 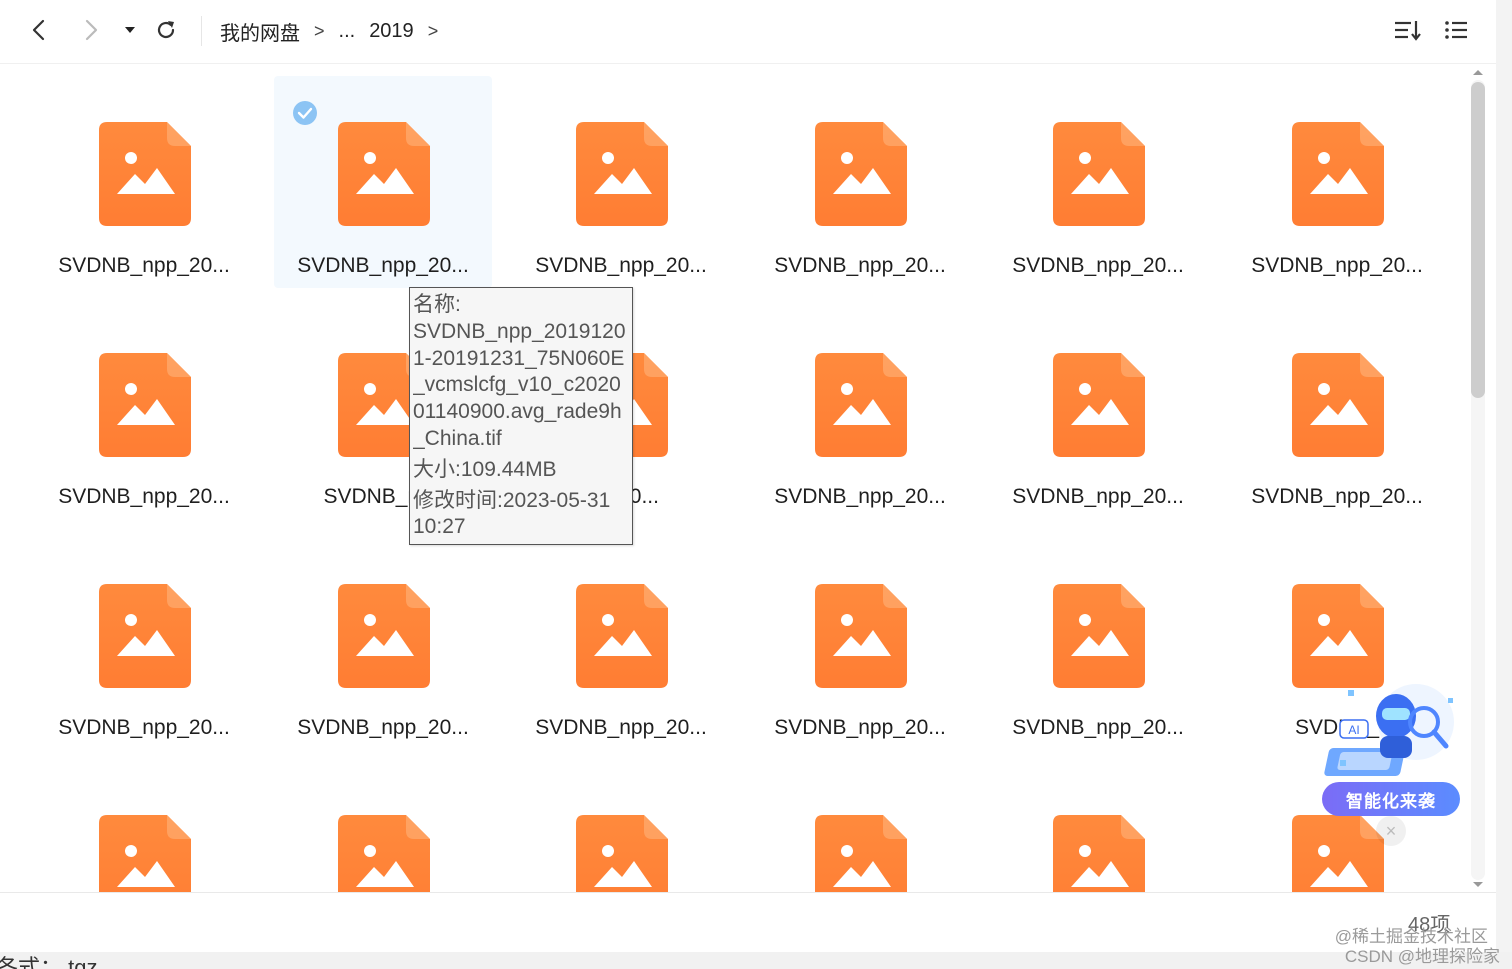 What do you see at coordinates (756, 960) in the screenshot?
I see `background-window-strip: 各式： tgz` at bounding box center [756, 960].